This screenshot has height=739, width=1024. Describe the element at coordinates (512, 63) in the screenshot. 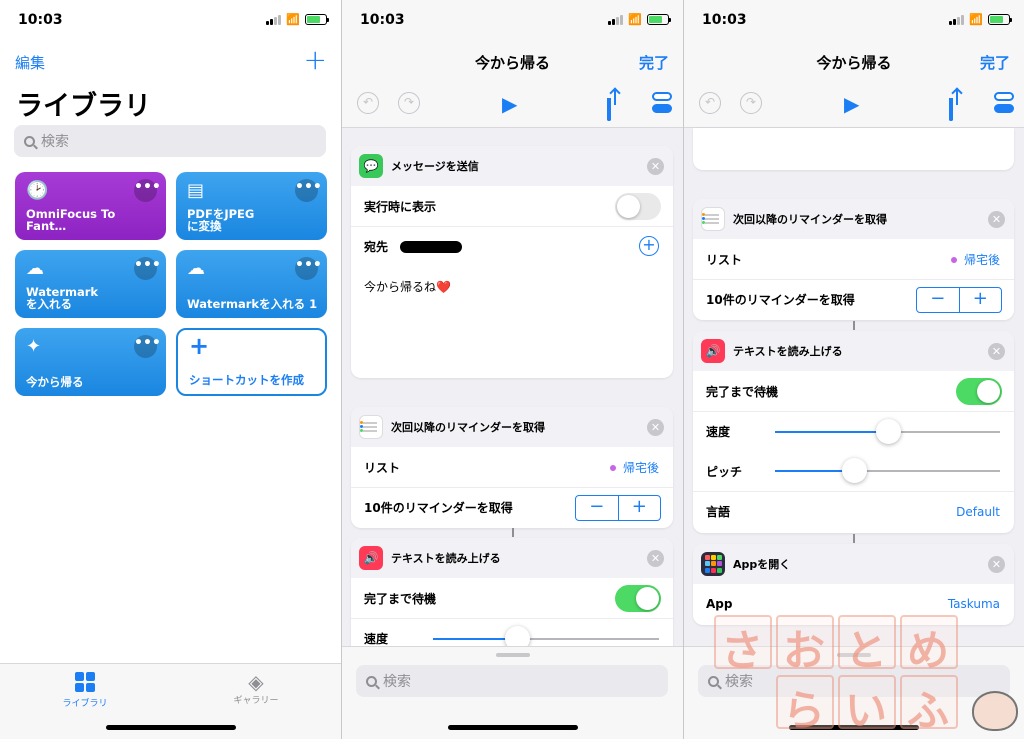

I see `shortcut-title: 今から帰る` at that location.